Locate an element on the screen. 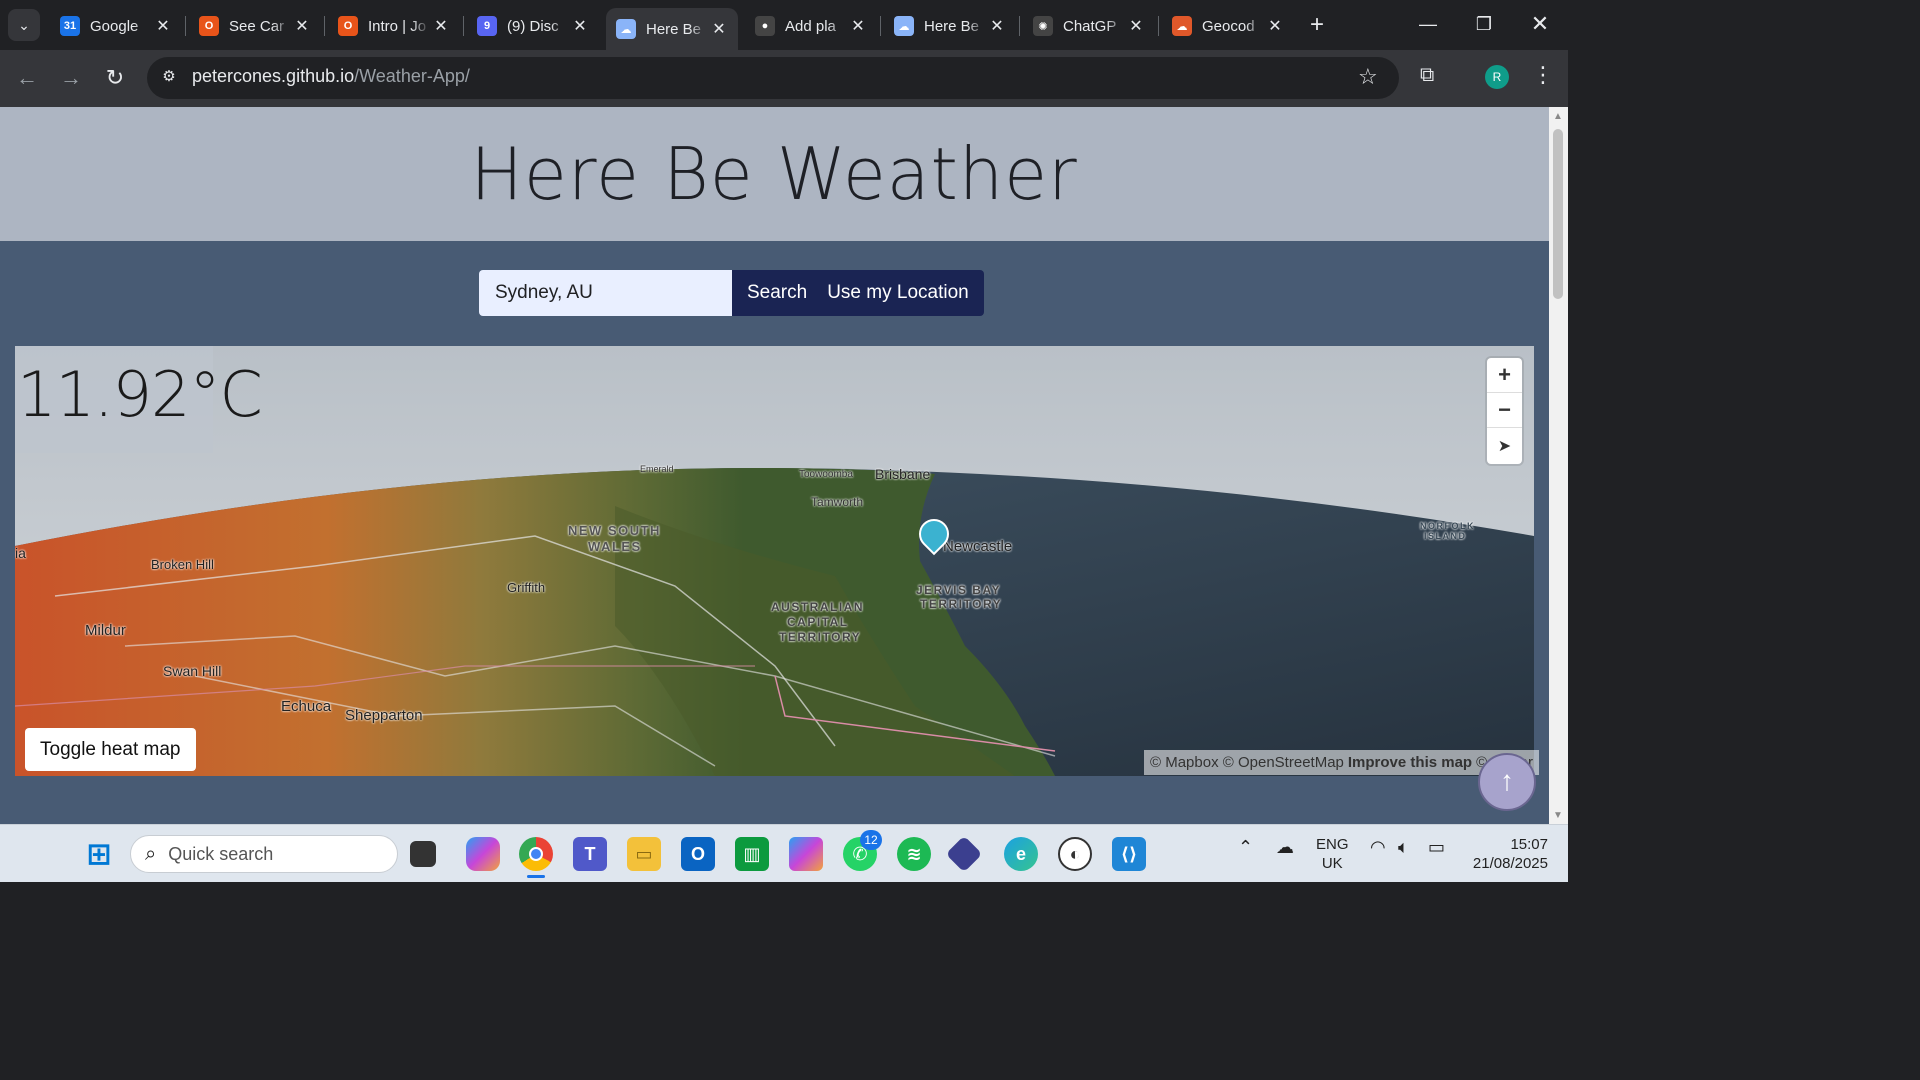  page-header: Here Be Weather is located at coordinates (774, 174).